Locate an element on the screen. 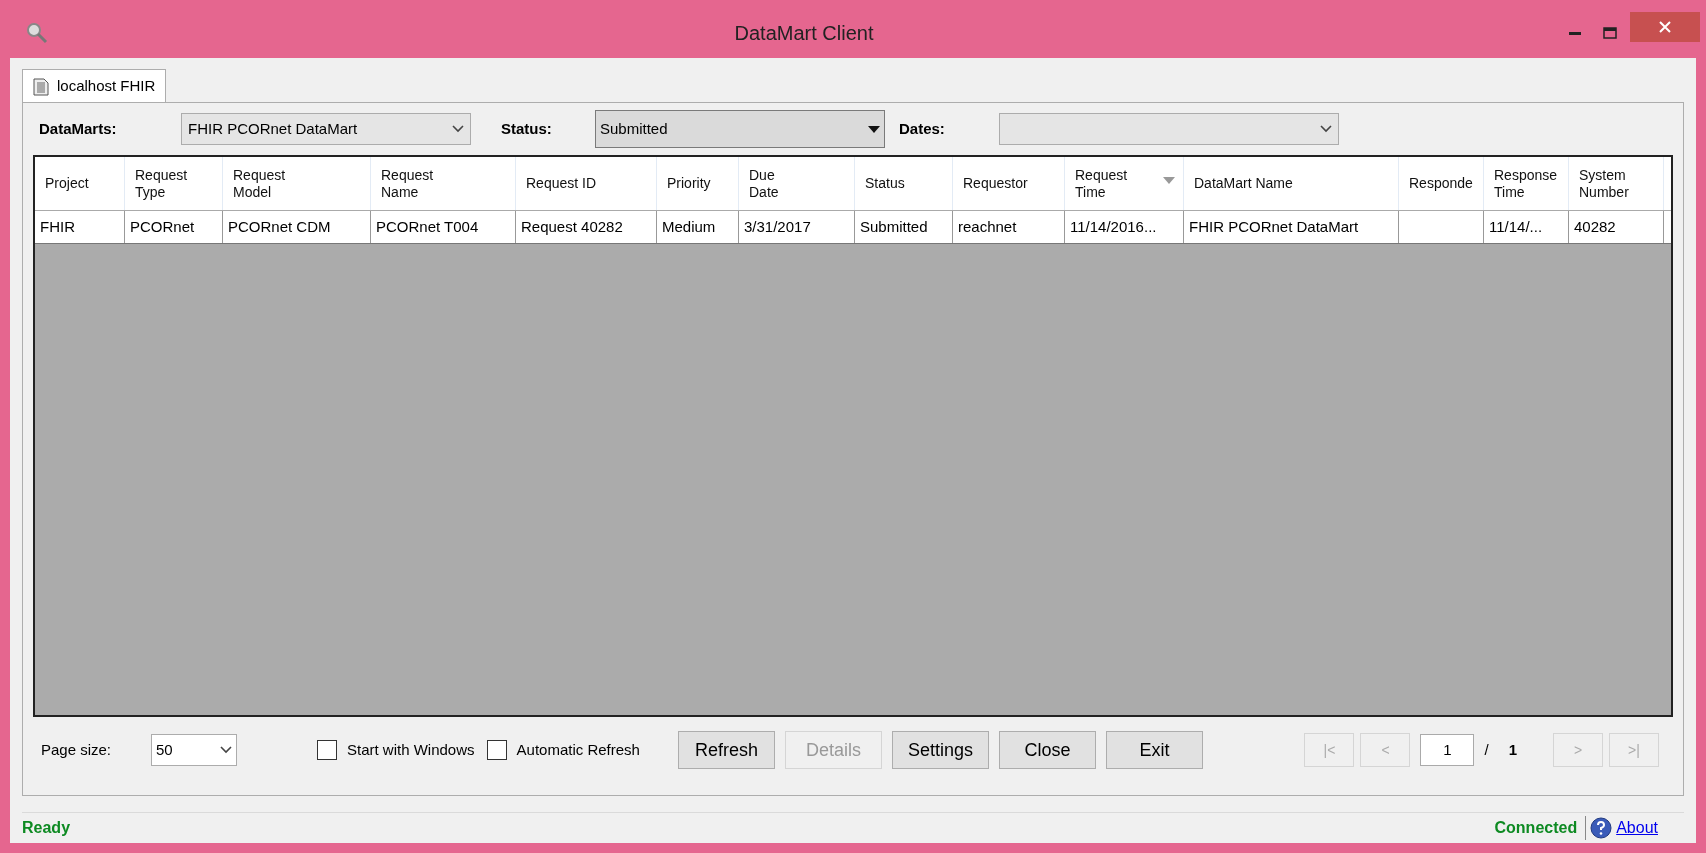  column-header: Requestor is located at coordinates (1009, 183).